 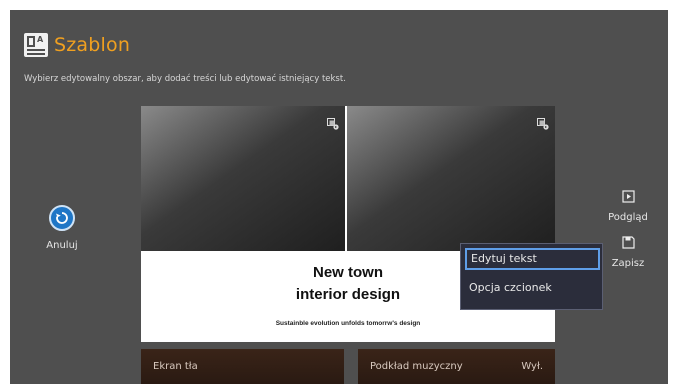 I want to click on background-music-label: Podkład muzyczny, so click(x=416, y=366).